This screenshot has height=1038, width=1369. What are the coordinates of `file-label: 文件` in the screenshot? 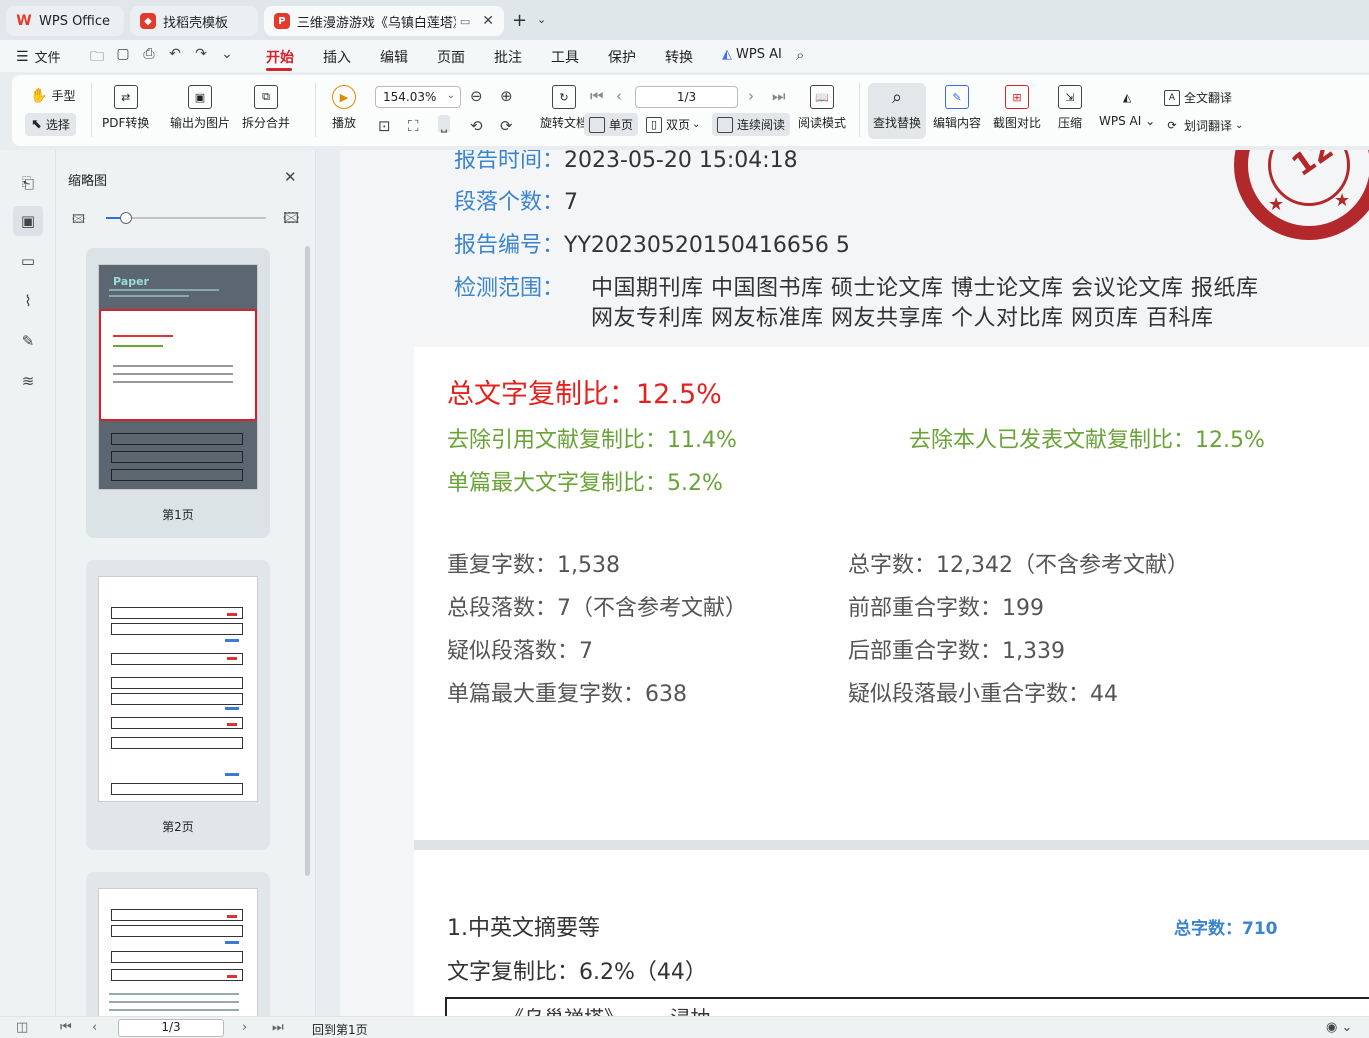 It's located at (47, 58).